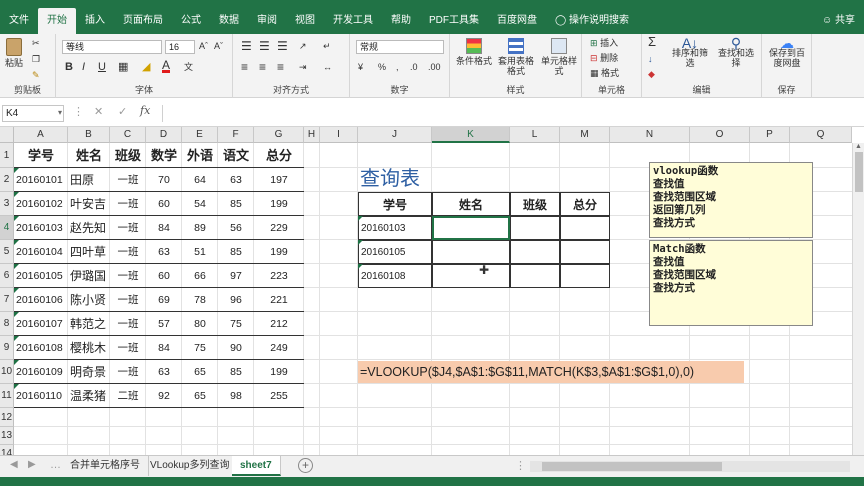 Image resolution: width=864 pixels, height=486 pixels. What do you see at coordinates (89, 348) in the screenshot?
I see `table-cell: 樱桃木` at bounding box center [89, 348].